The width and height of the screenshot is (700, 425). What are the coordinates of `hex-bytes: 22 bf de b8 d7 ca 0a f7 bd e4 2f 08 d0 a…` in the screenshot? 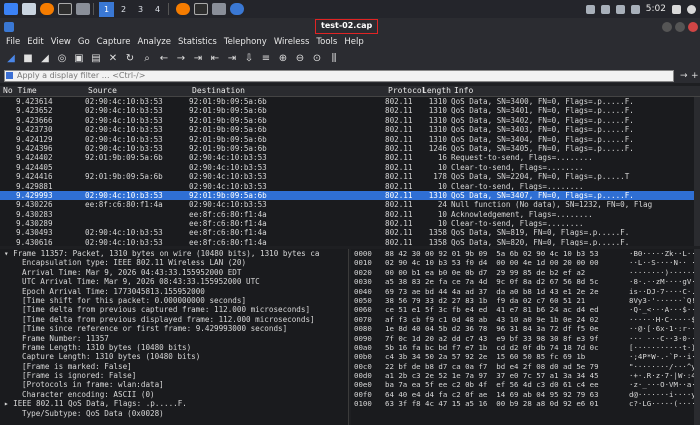 It's located at (507, 366).